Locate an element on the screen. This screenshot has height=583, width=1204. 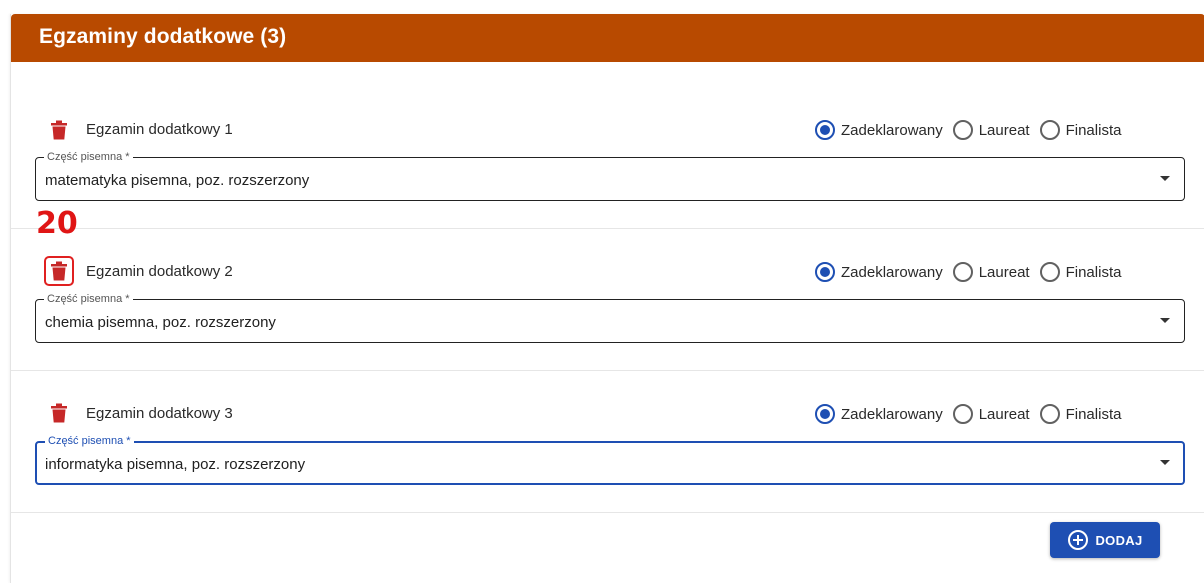
exam-1-status-radio-group: Zadeklarowany Laureat Finalista is located at coordinates (973, 130).